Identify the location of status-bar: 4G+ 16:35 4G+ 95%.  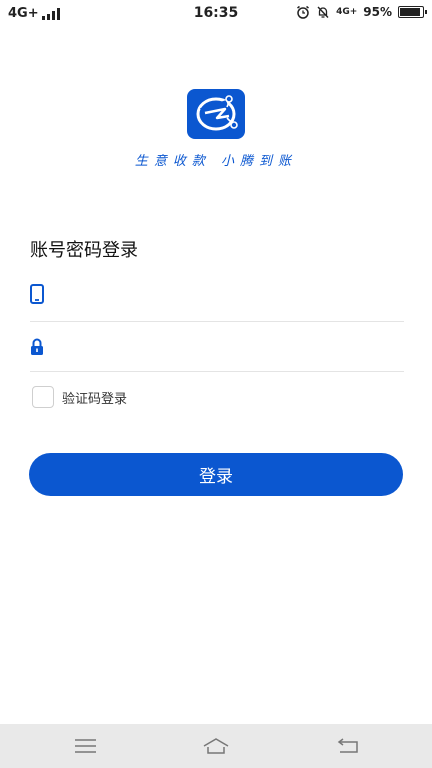
(216, 14).